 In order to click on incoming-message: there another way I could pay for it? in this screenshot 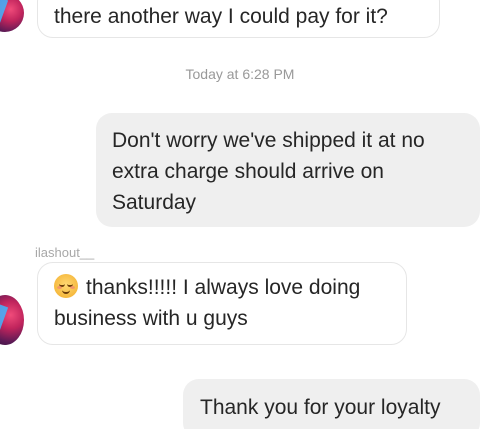, I will do `click(238, 19)`.